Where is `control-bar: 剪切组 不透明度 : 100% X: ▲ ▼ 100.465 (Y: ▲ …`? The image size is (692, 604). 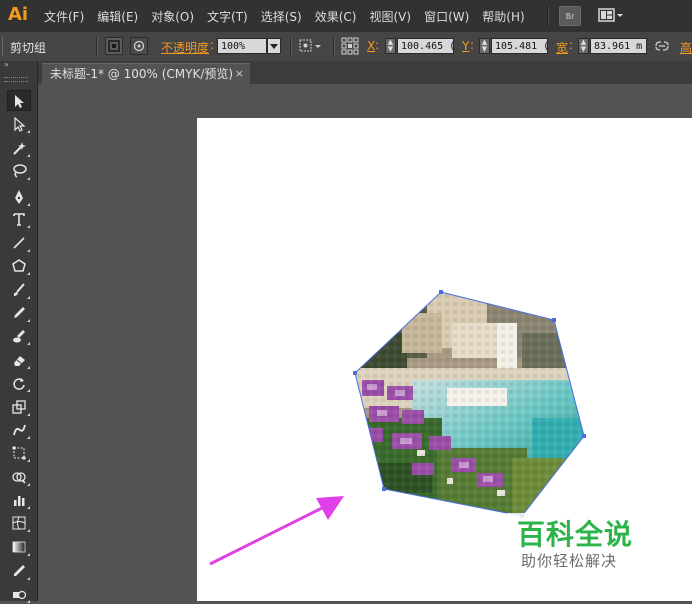 control-bar: 剪切组 不透明度 : 100% X: ▲ ▼ 100.465 (Y: ▲ … is located at coordinates (346, 47).